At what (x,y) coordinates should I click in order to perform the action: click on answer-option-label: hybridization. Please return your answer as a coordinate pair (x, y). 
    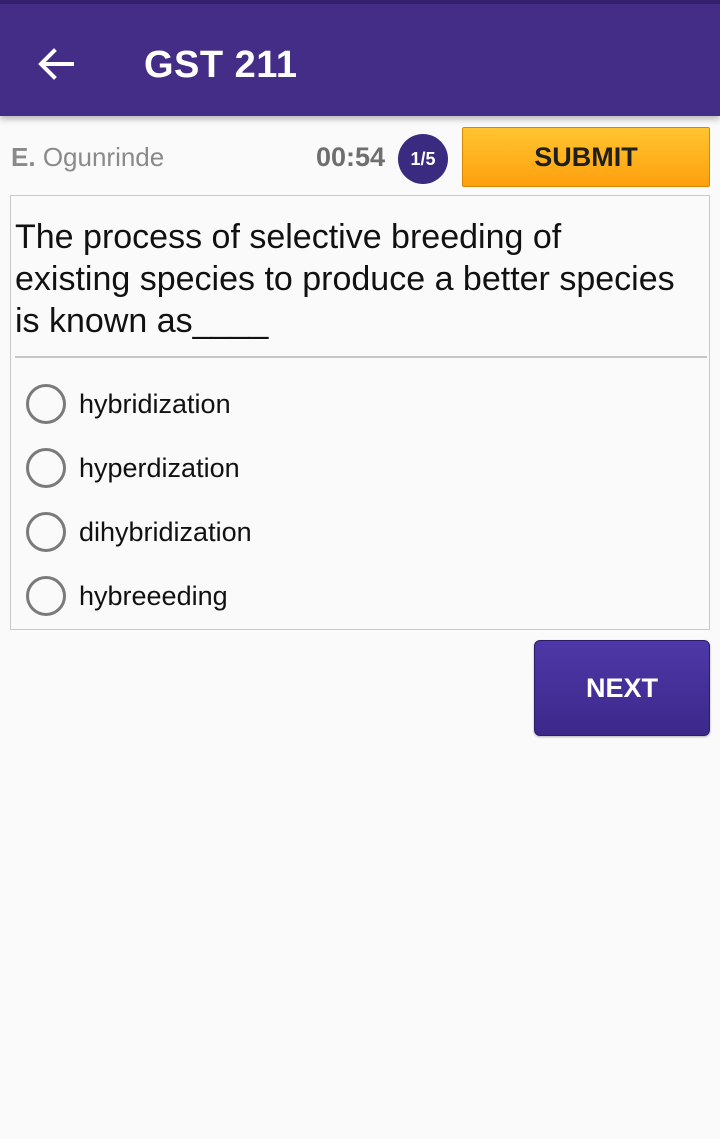
    Looking at the image, I should click on (155, 404).